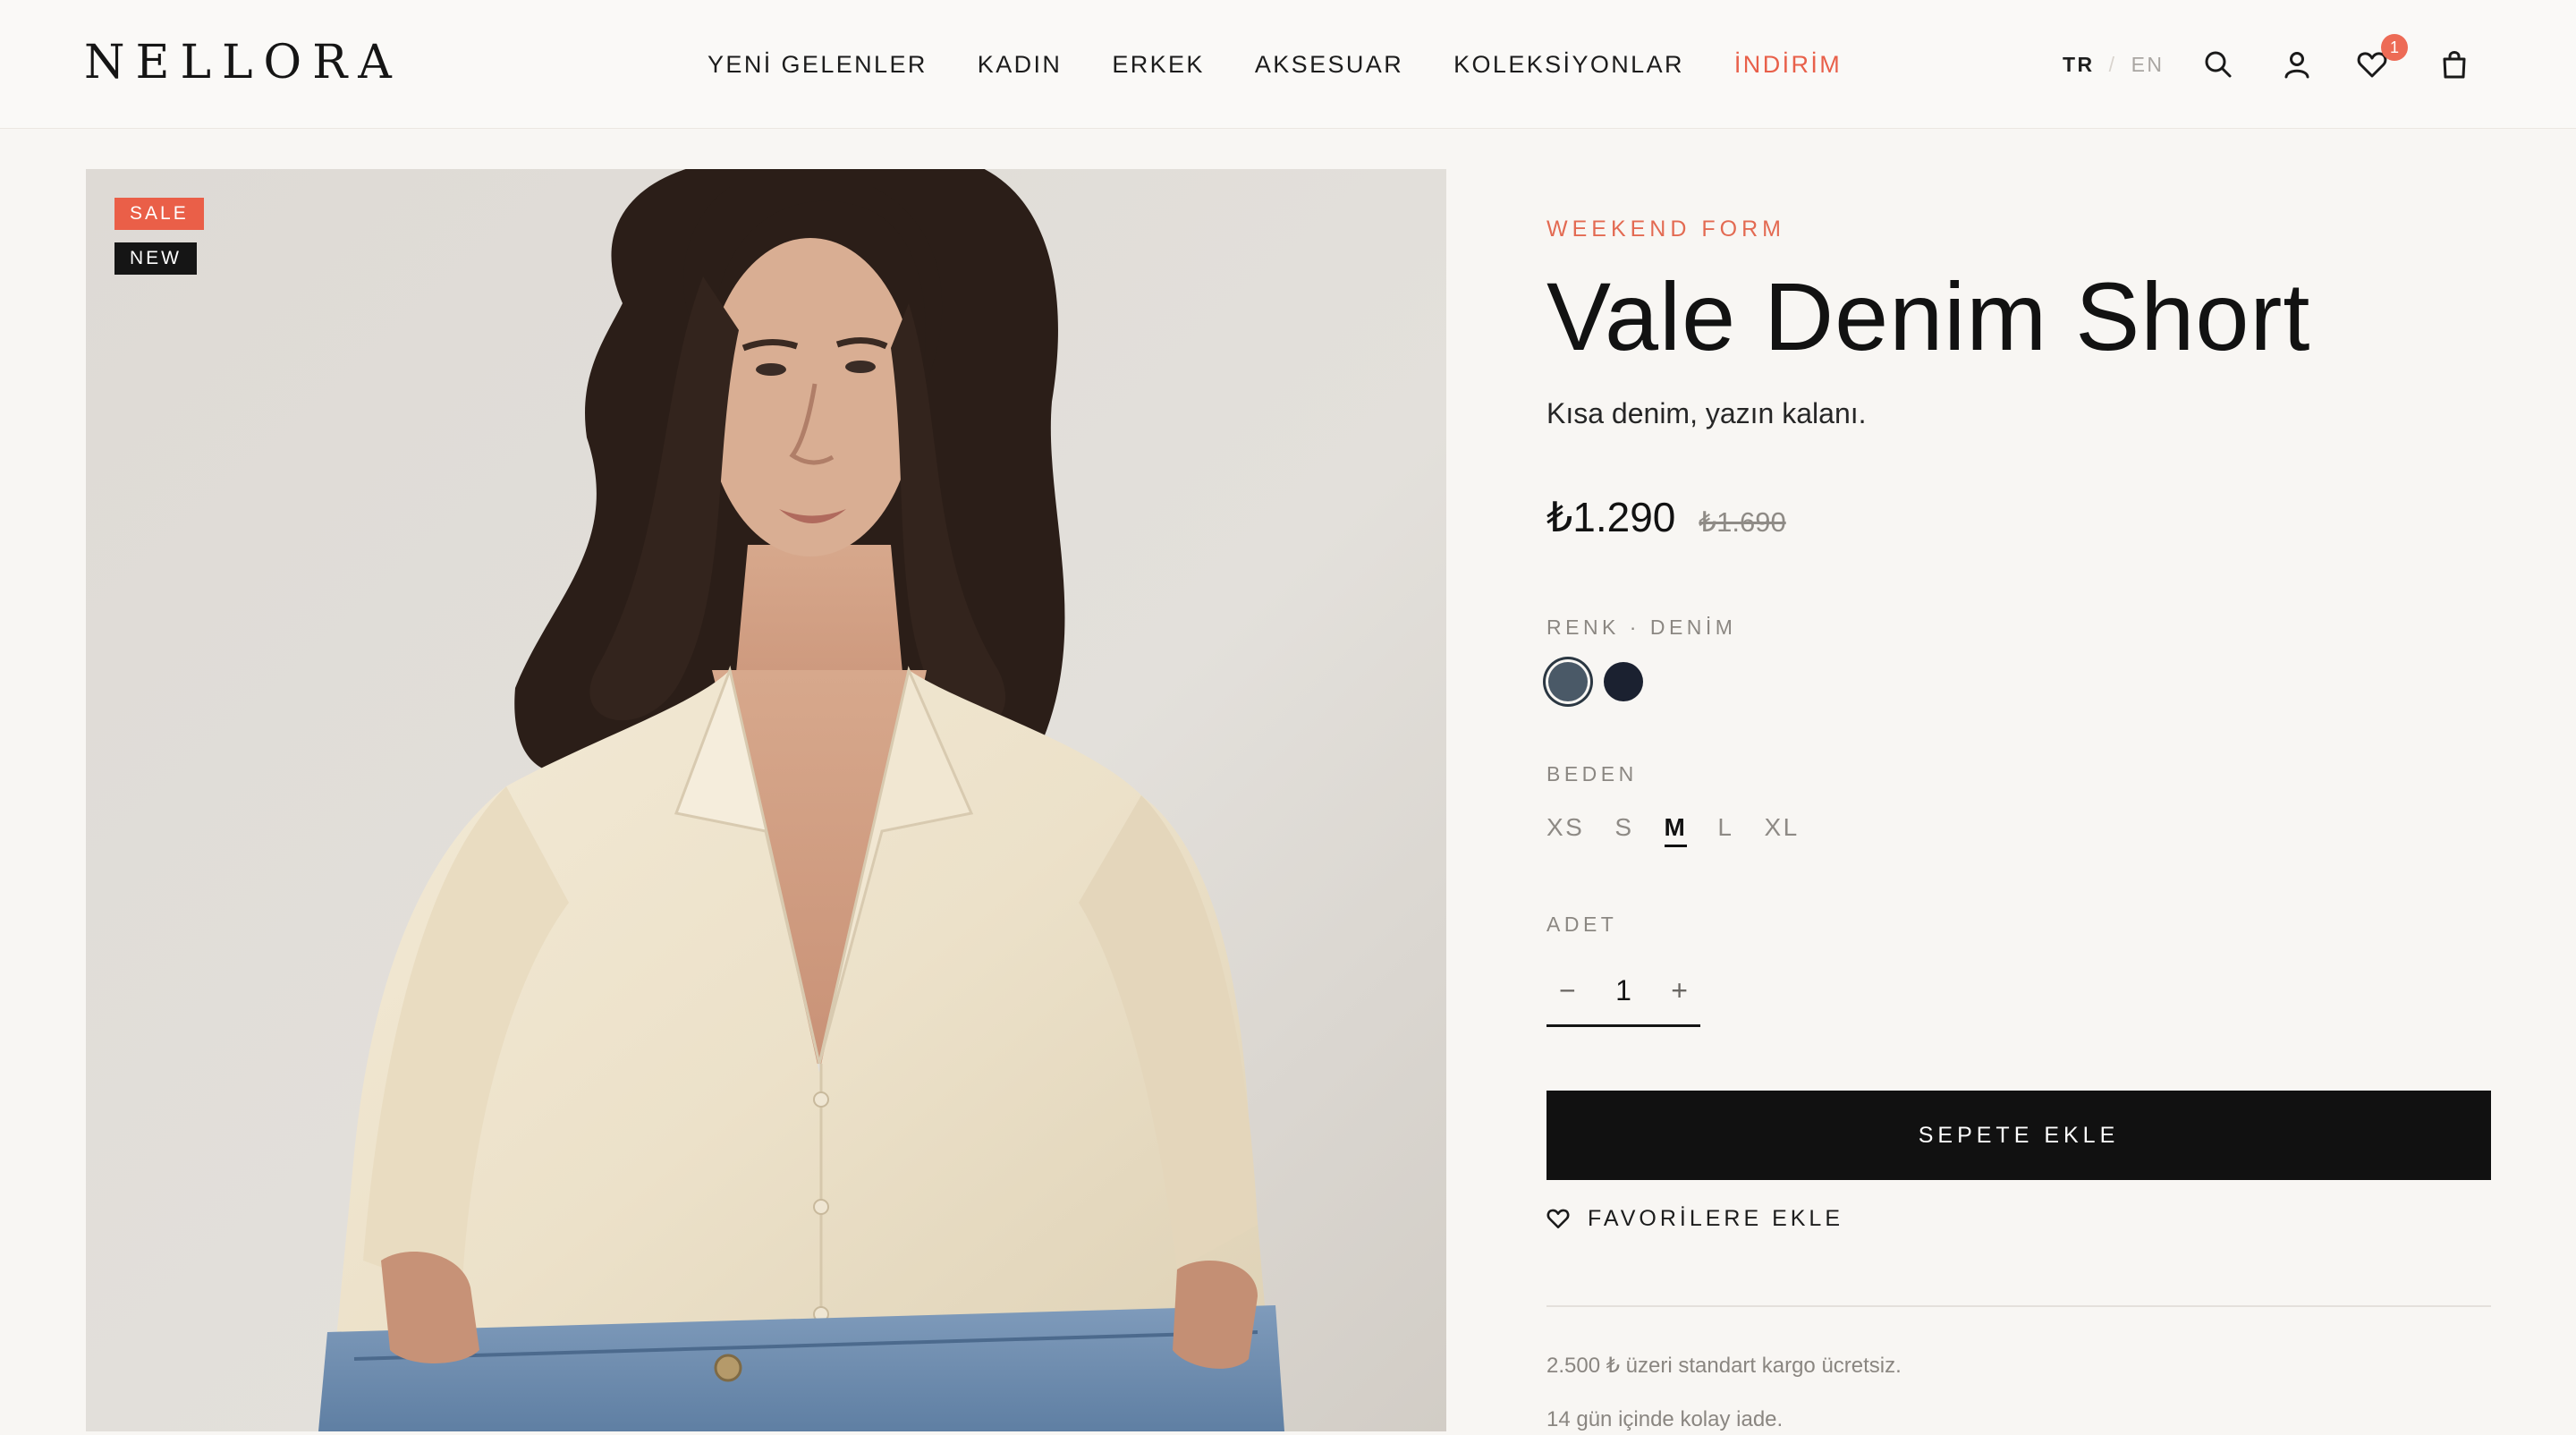 This screenshot has width=2576, height=1435. I want to click on lang-tr: TR, so click(2079, 65).